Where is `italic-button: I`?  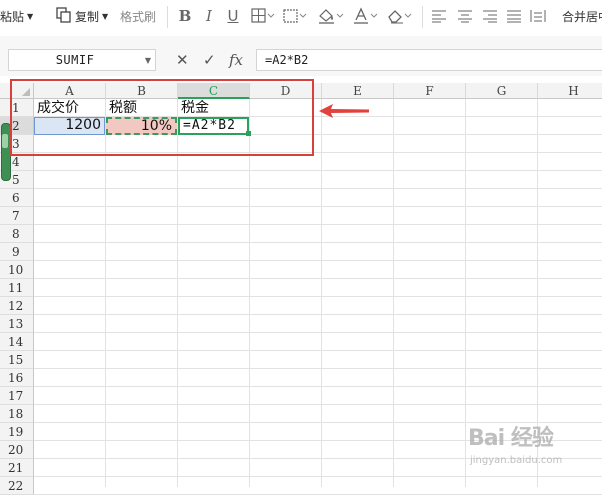 italic-button: I is located at coordinates (209, 16).